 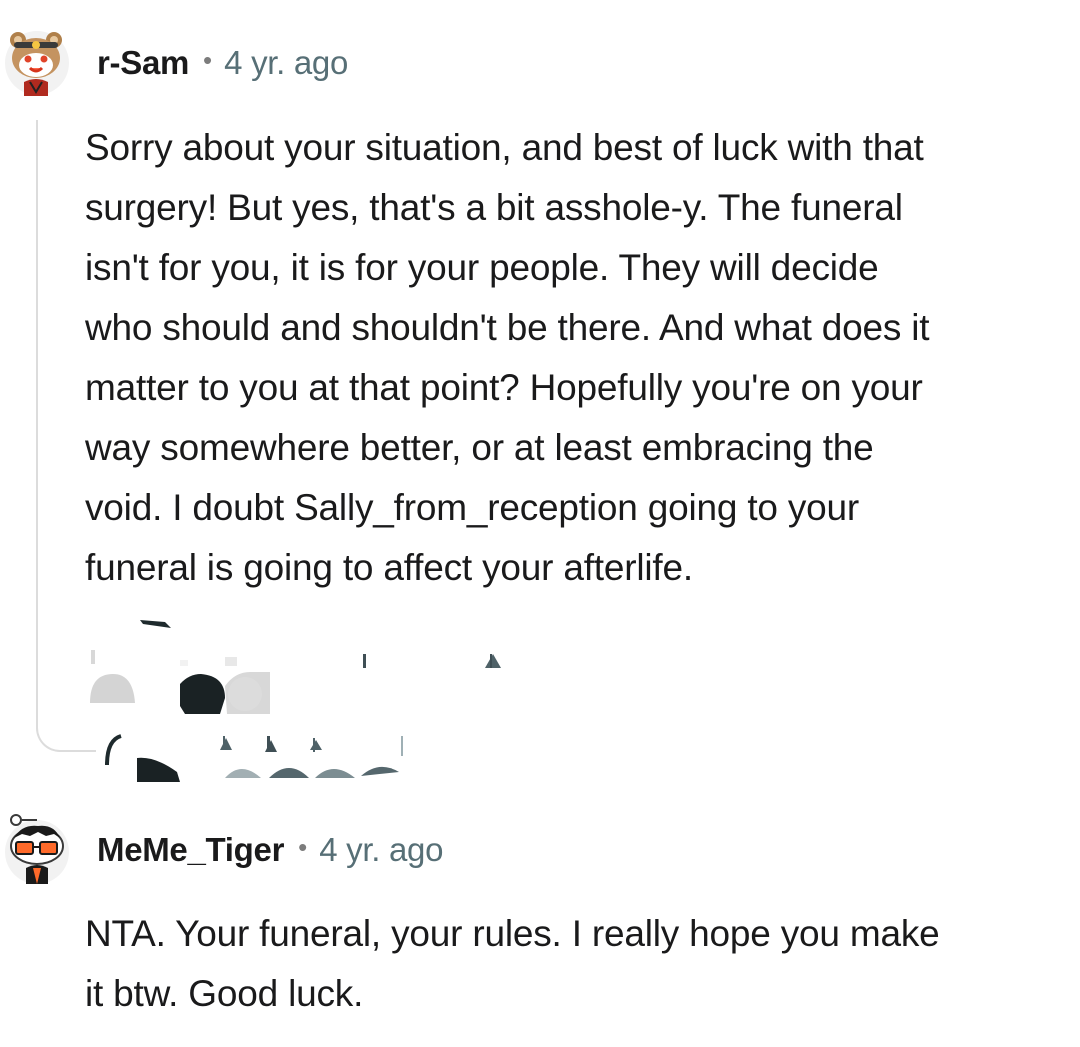 I want to click on obscured-action-bar, so click(x=405, y=700).